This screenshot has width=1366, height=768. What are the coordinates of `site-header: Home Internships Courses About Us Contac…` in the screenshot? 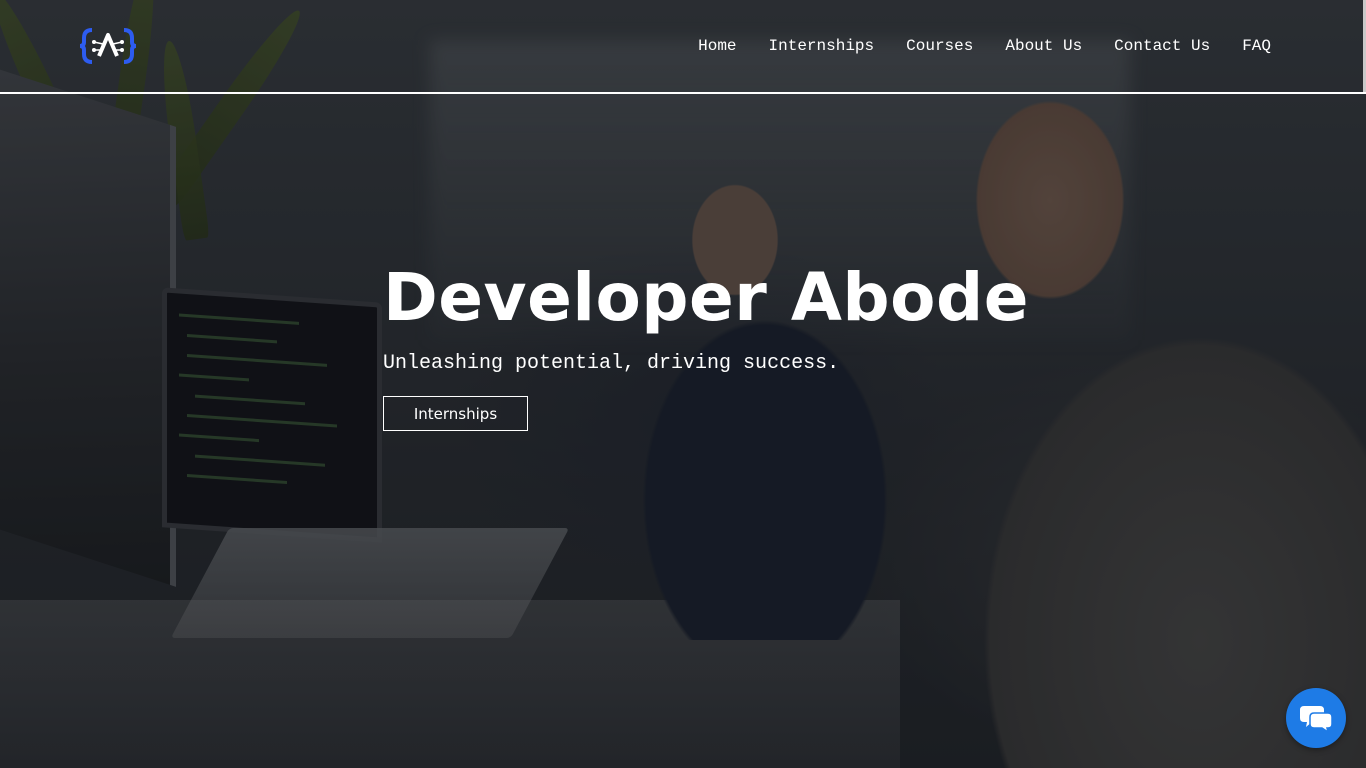 It's located at (683, 47).